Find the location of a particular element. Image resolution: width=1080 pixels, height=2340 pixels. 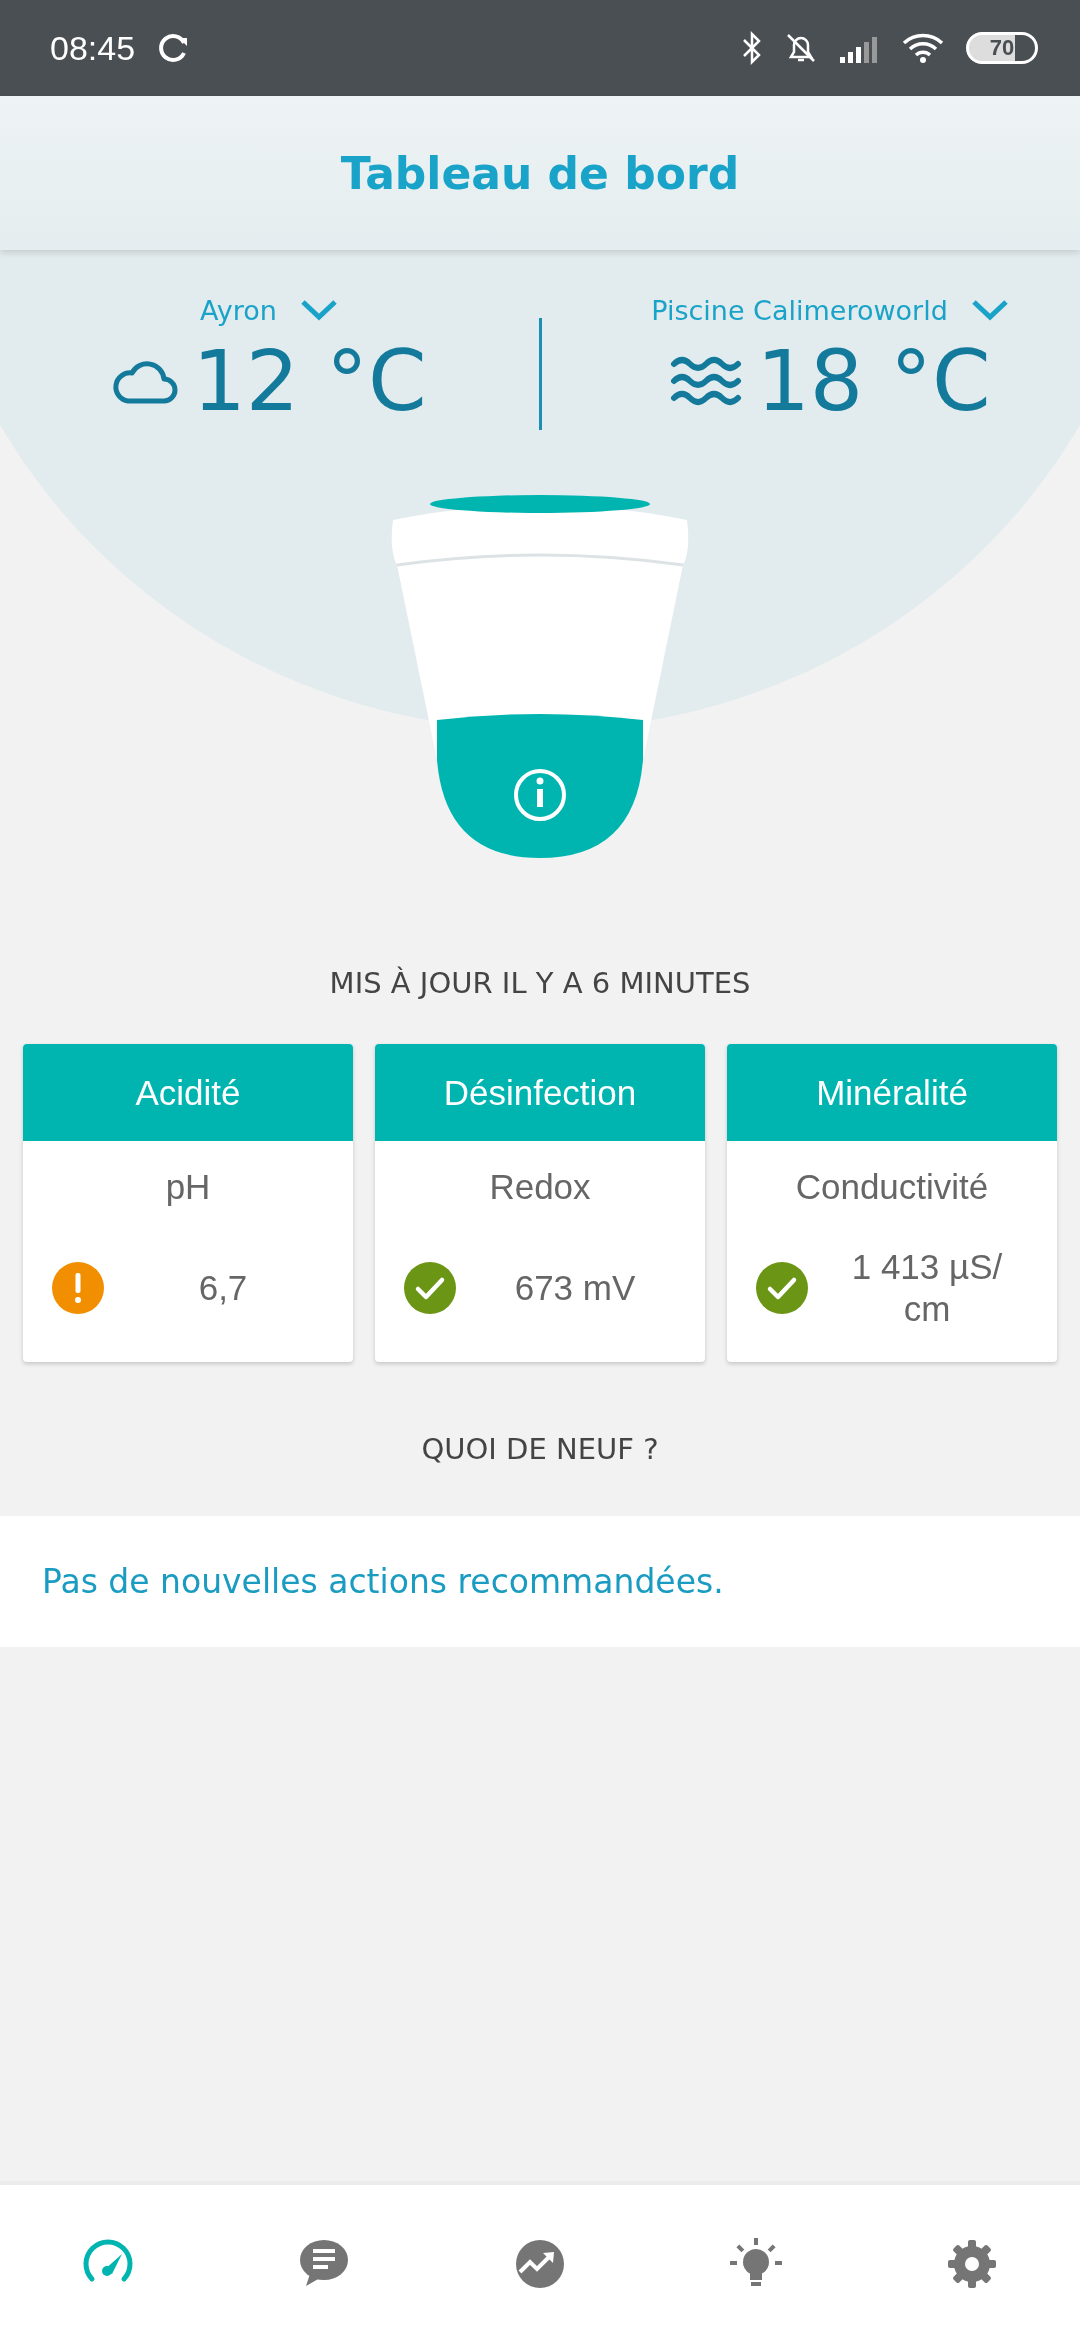

measure-value: 673 mV is located at coordinates (575, 1288).